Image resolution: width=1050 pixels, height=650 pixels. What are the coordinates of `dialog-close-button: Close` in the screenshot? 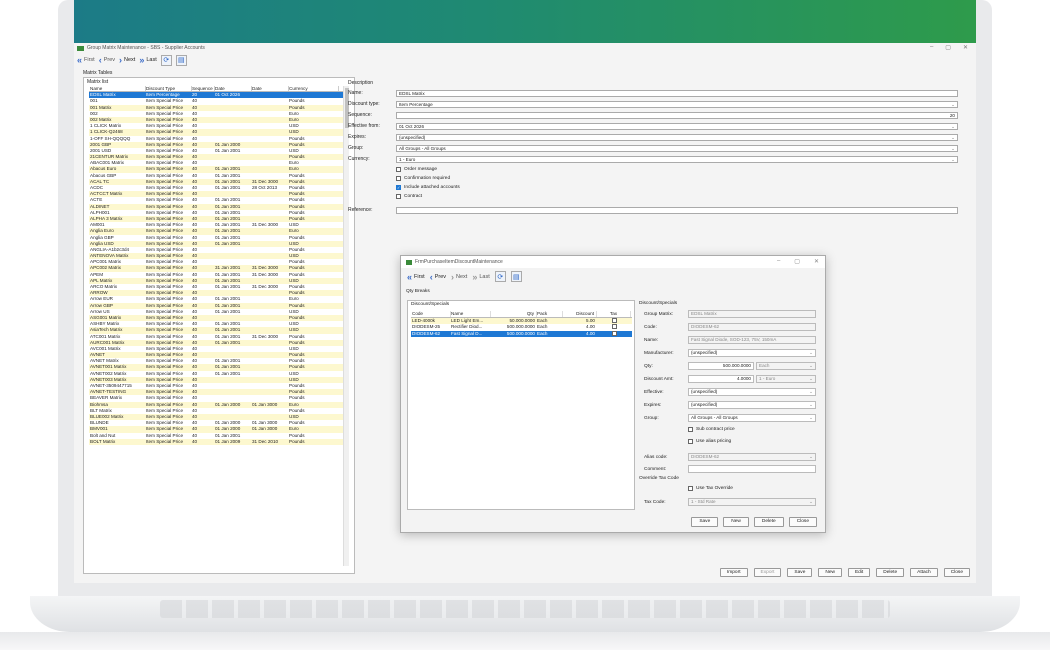 It's located at (802, 522).